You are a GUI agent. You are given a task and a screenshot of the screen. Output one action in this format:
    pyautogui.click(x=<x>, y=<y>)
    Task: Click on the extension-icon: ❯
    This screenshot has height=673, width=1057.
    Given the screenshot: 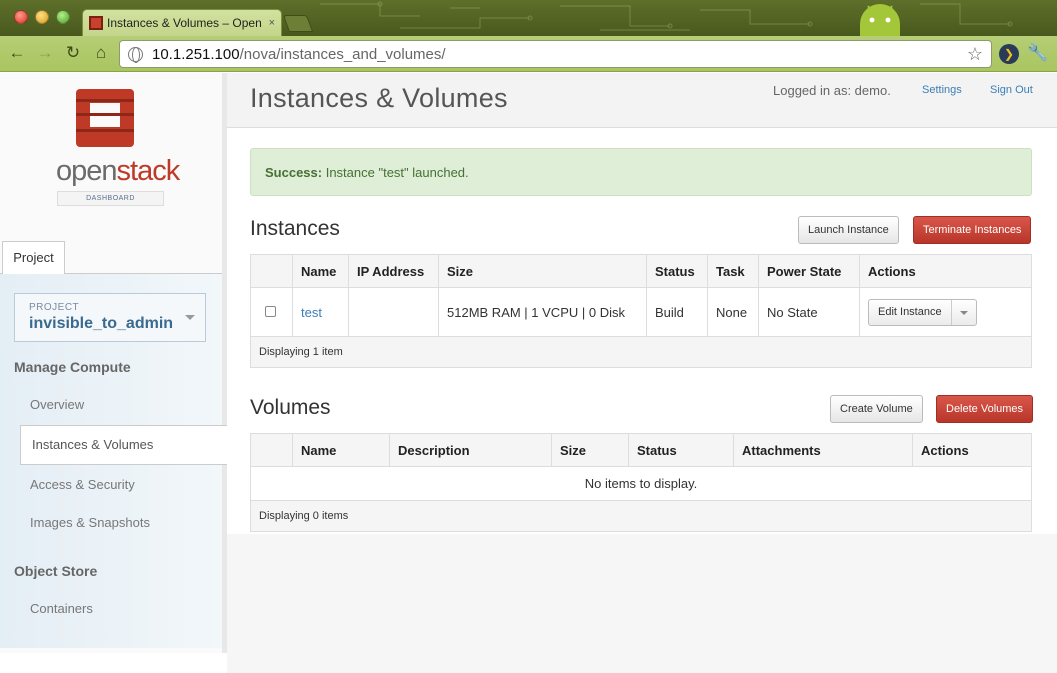 What is the action you would take?
    pyautogui.click(x=1009, y=54)
    